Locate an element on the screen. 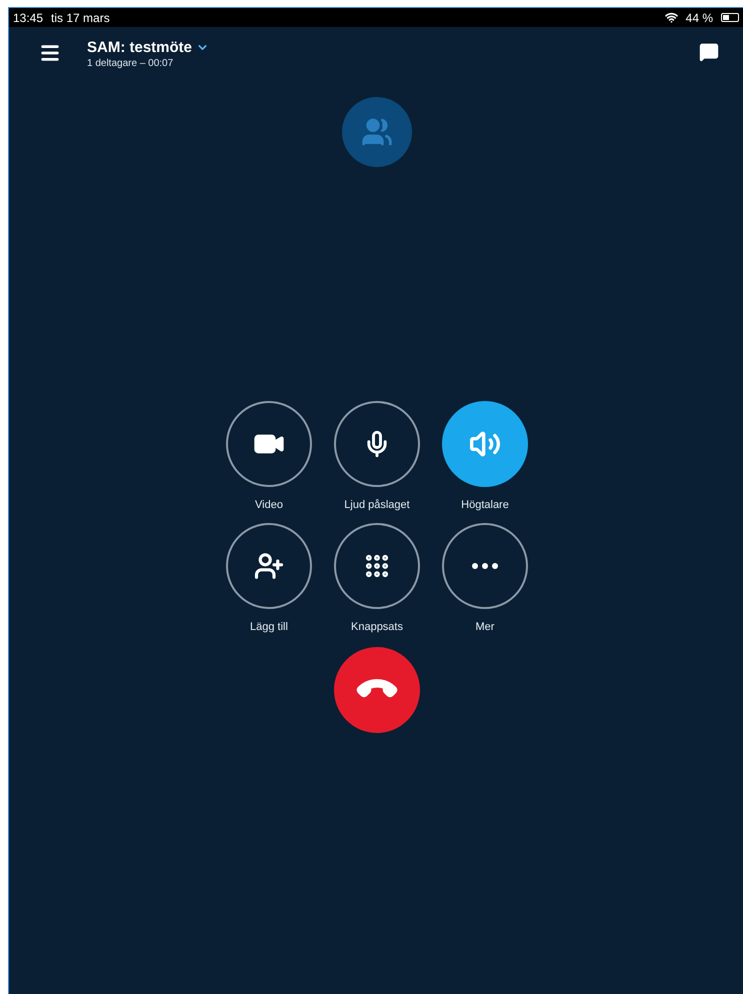  dialpad-icon is located at coordinates (377, 566).